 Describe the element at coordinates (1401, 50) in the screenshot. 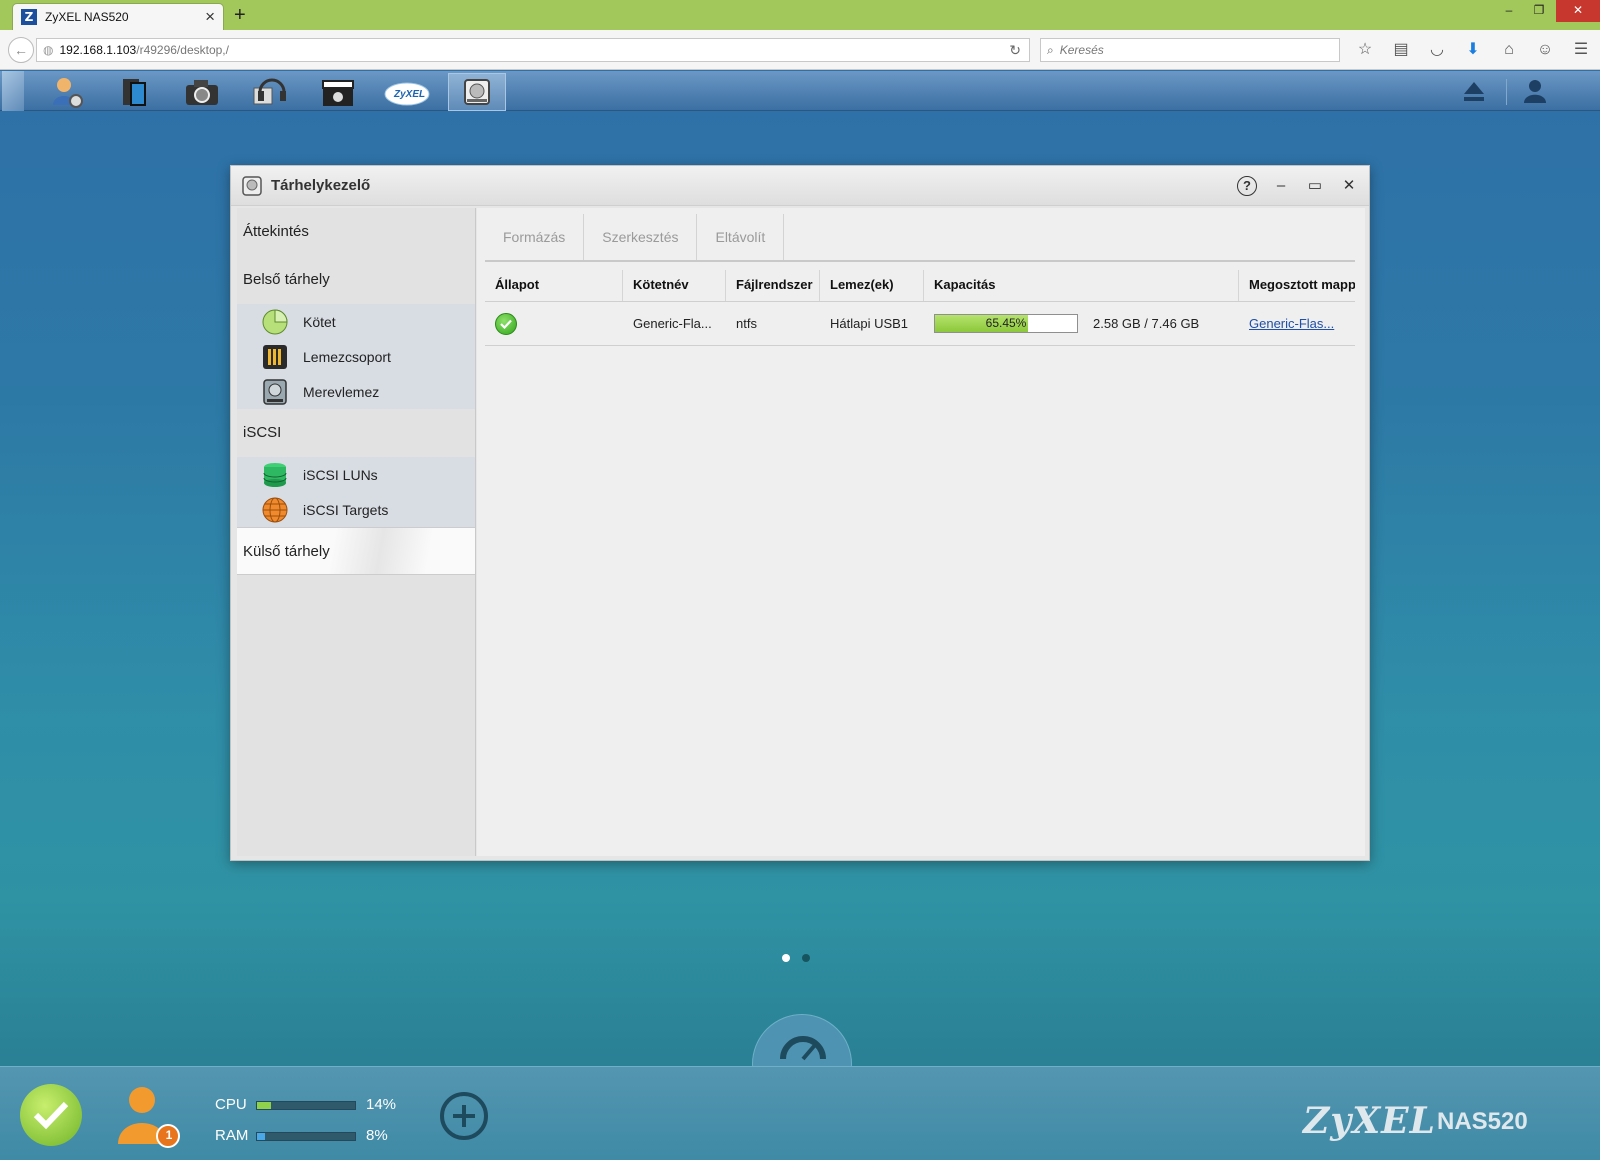

I see `reading-list-icon: ▤` at that location.